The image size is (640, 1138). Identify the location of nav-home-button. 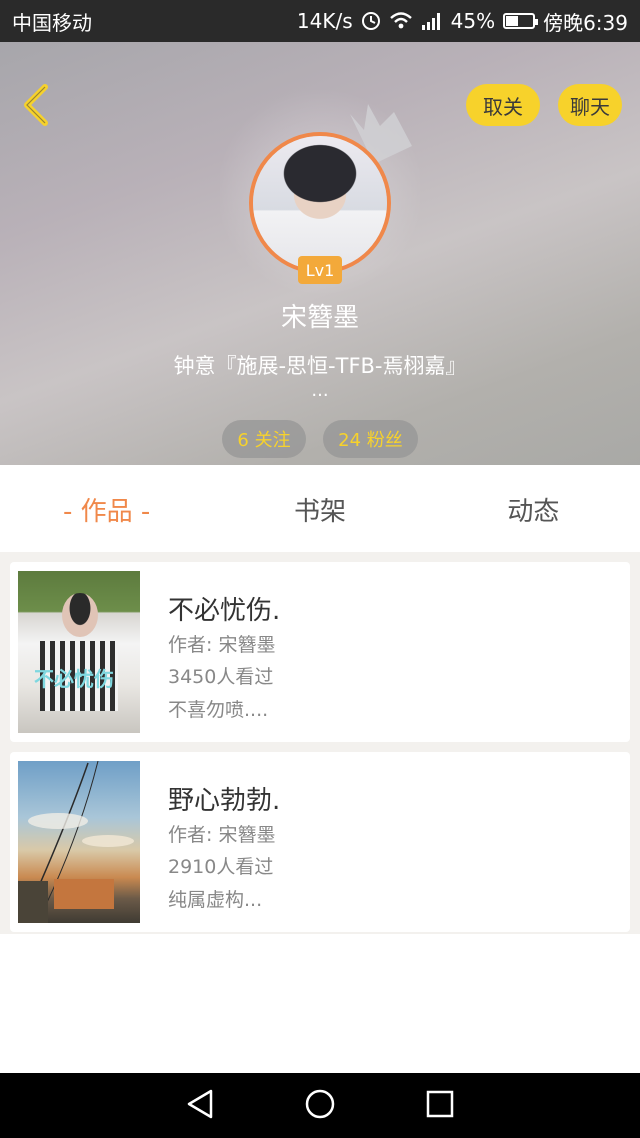
(320, 1106).